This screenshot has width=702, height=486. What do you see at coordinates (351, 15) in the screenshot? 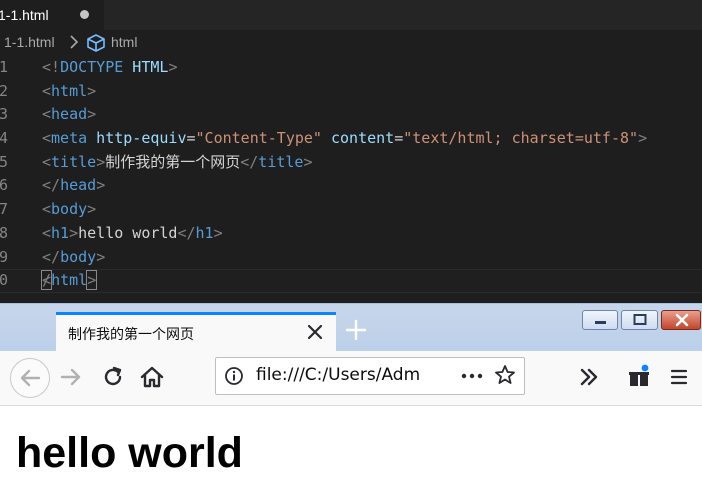
I see `editor-tab-bar: 1-1.html` at bounding box center [351, 15].